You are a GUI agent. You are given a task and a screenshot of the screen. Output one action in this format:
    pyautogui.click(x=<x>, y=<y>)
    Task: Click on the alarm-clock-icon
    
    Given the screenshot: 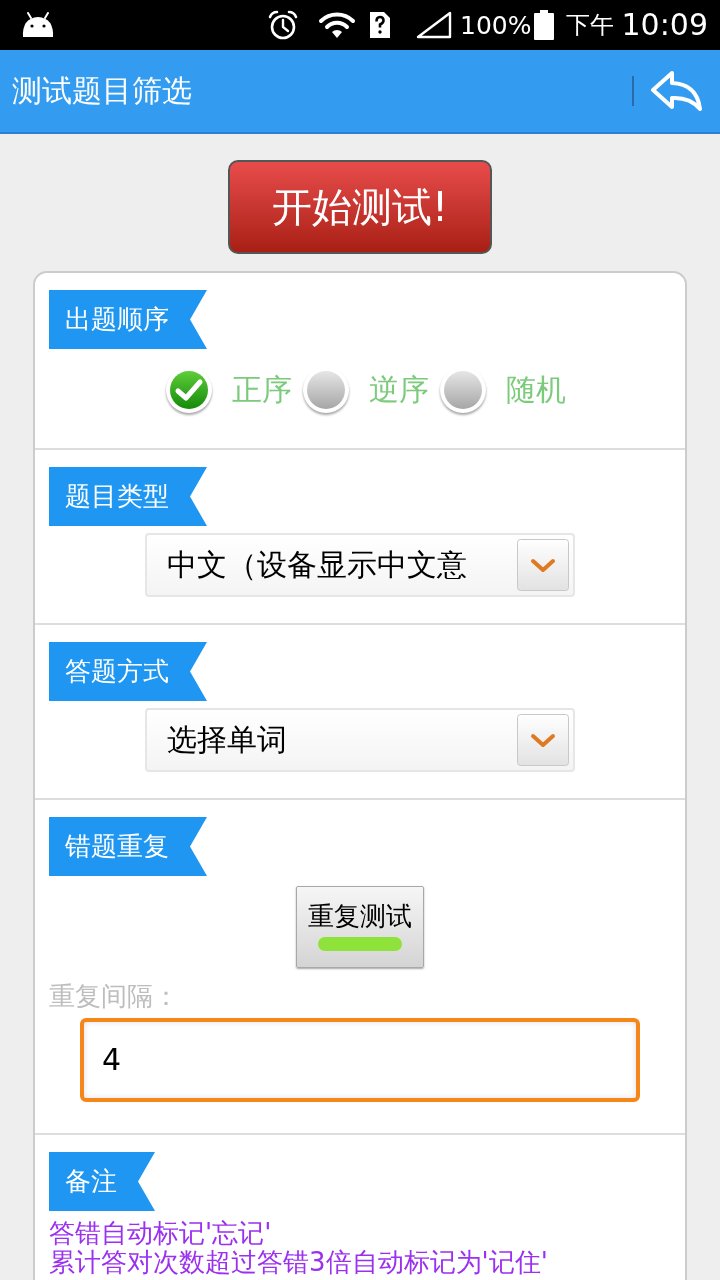 What is the action you would take?
    pyautogui.click(x=283, y=25)
    